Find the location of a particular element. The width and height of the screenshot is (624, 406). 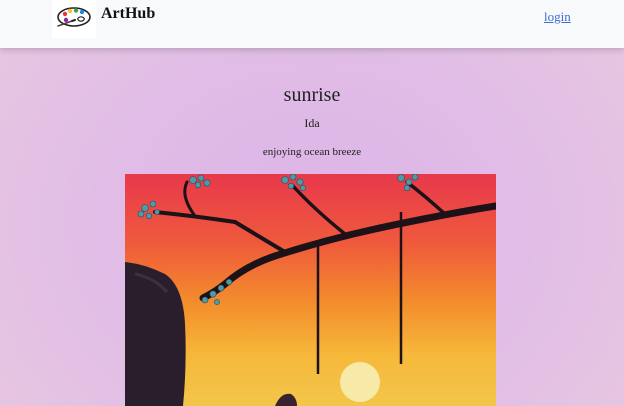

navbar: ArtHub login is located at coordinates (312, 24).